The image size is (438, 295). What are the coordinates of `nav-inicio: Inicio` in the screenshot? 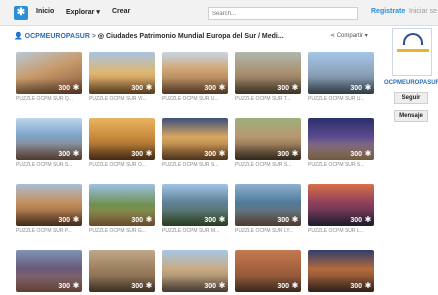 It's located at (45, 11).